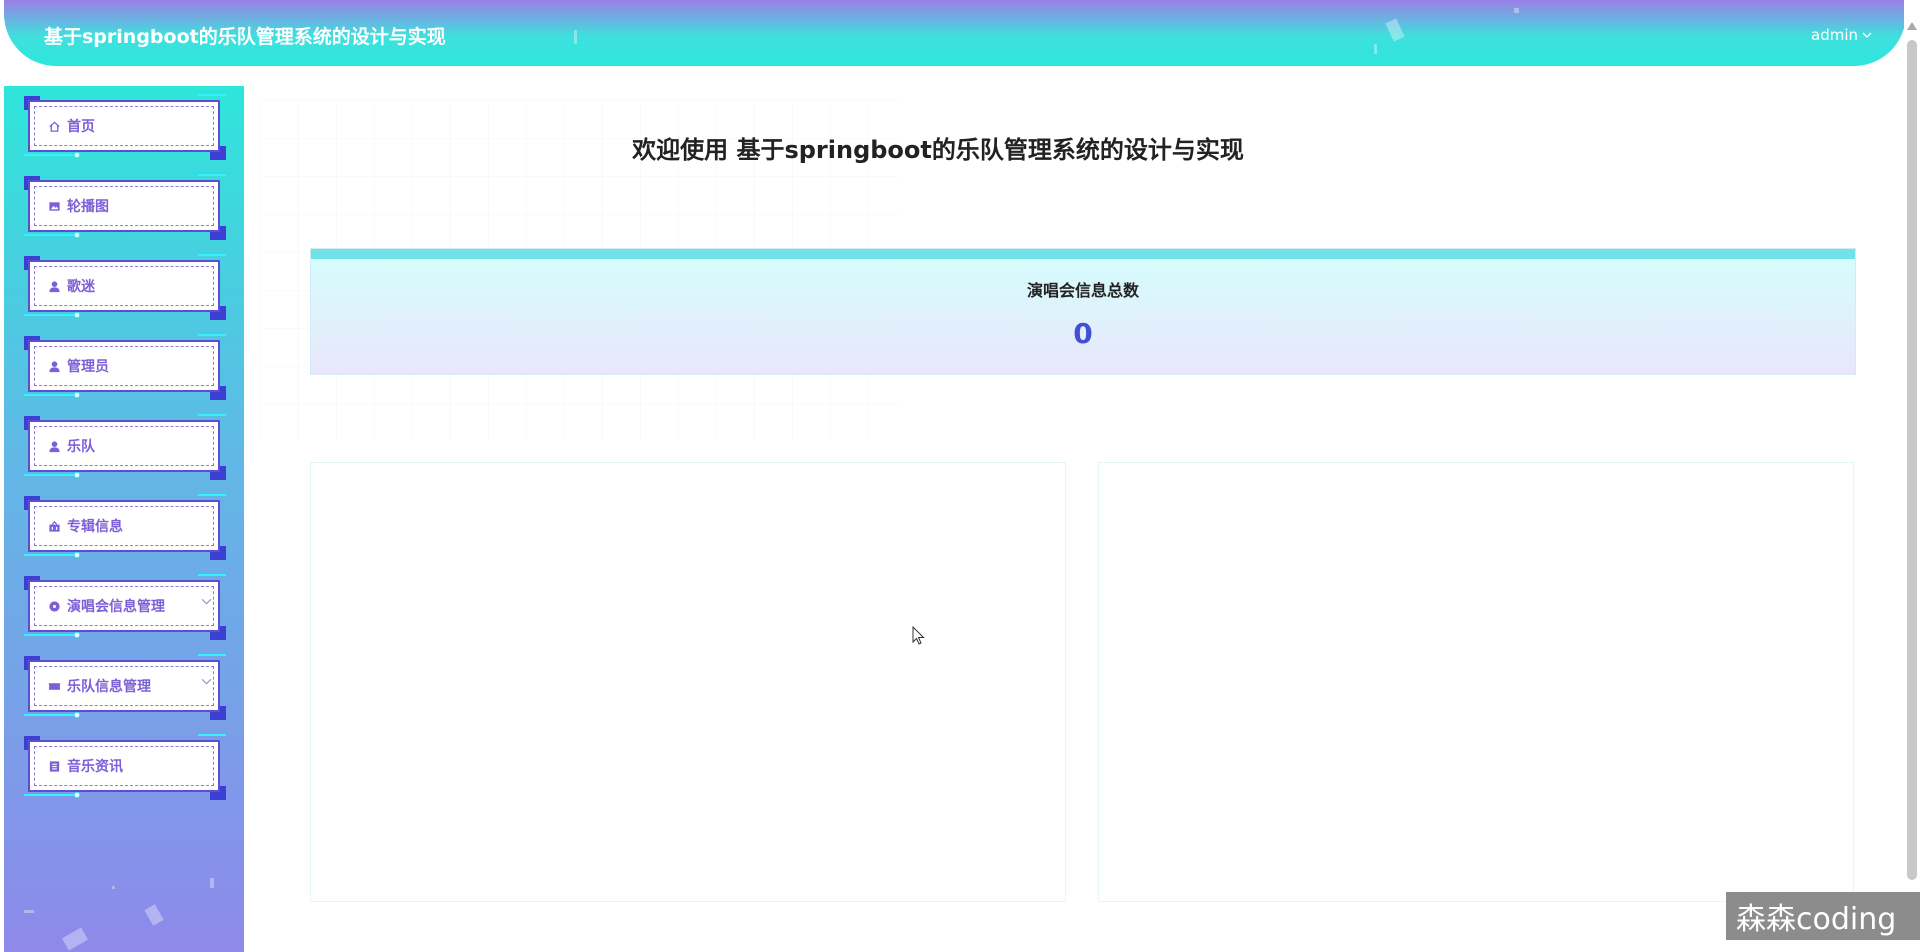  Describe the element at coordinates (955, 33) in the screenshot. I see `header-bar: 基于springboot的乐队管理系统的设计与实现 admin` at that location.